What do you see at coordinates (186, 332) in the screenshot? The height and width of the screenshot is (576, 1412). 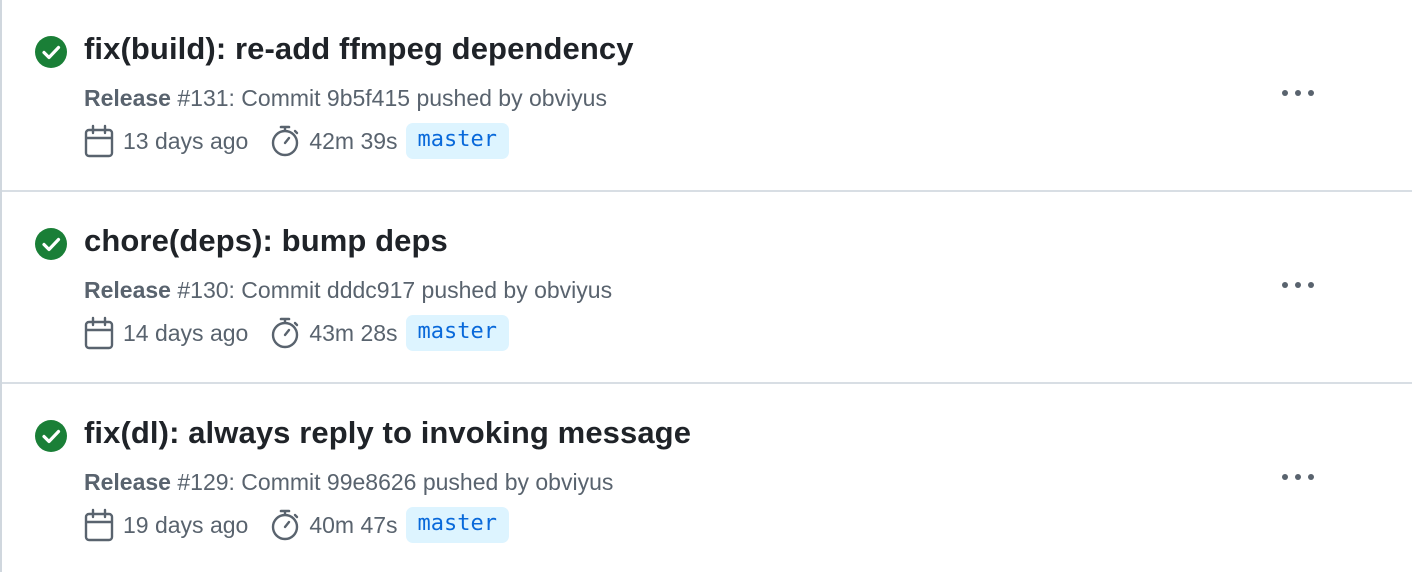 I see `run-date: 14 days ago` at bounding box center [186, 332].